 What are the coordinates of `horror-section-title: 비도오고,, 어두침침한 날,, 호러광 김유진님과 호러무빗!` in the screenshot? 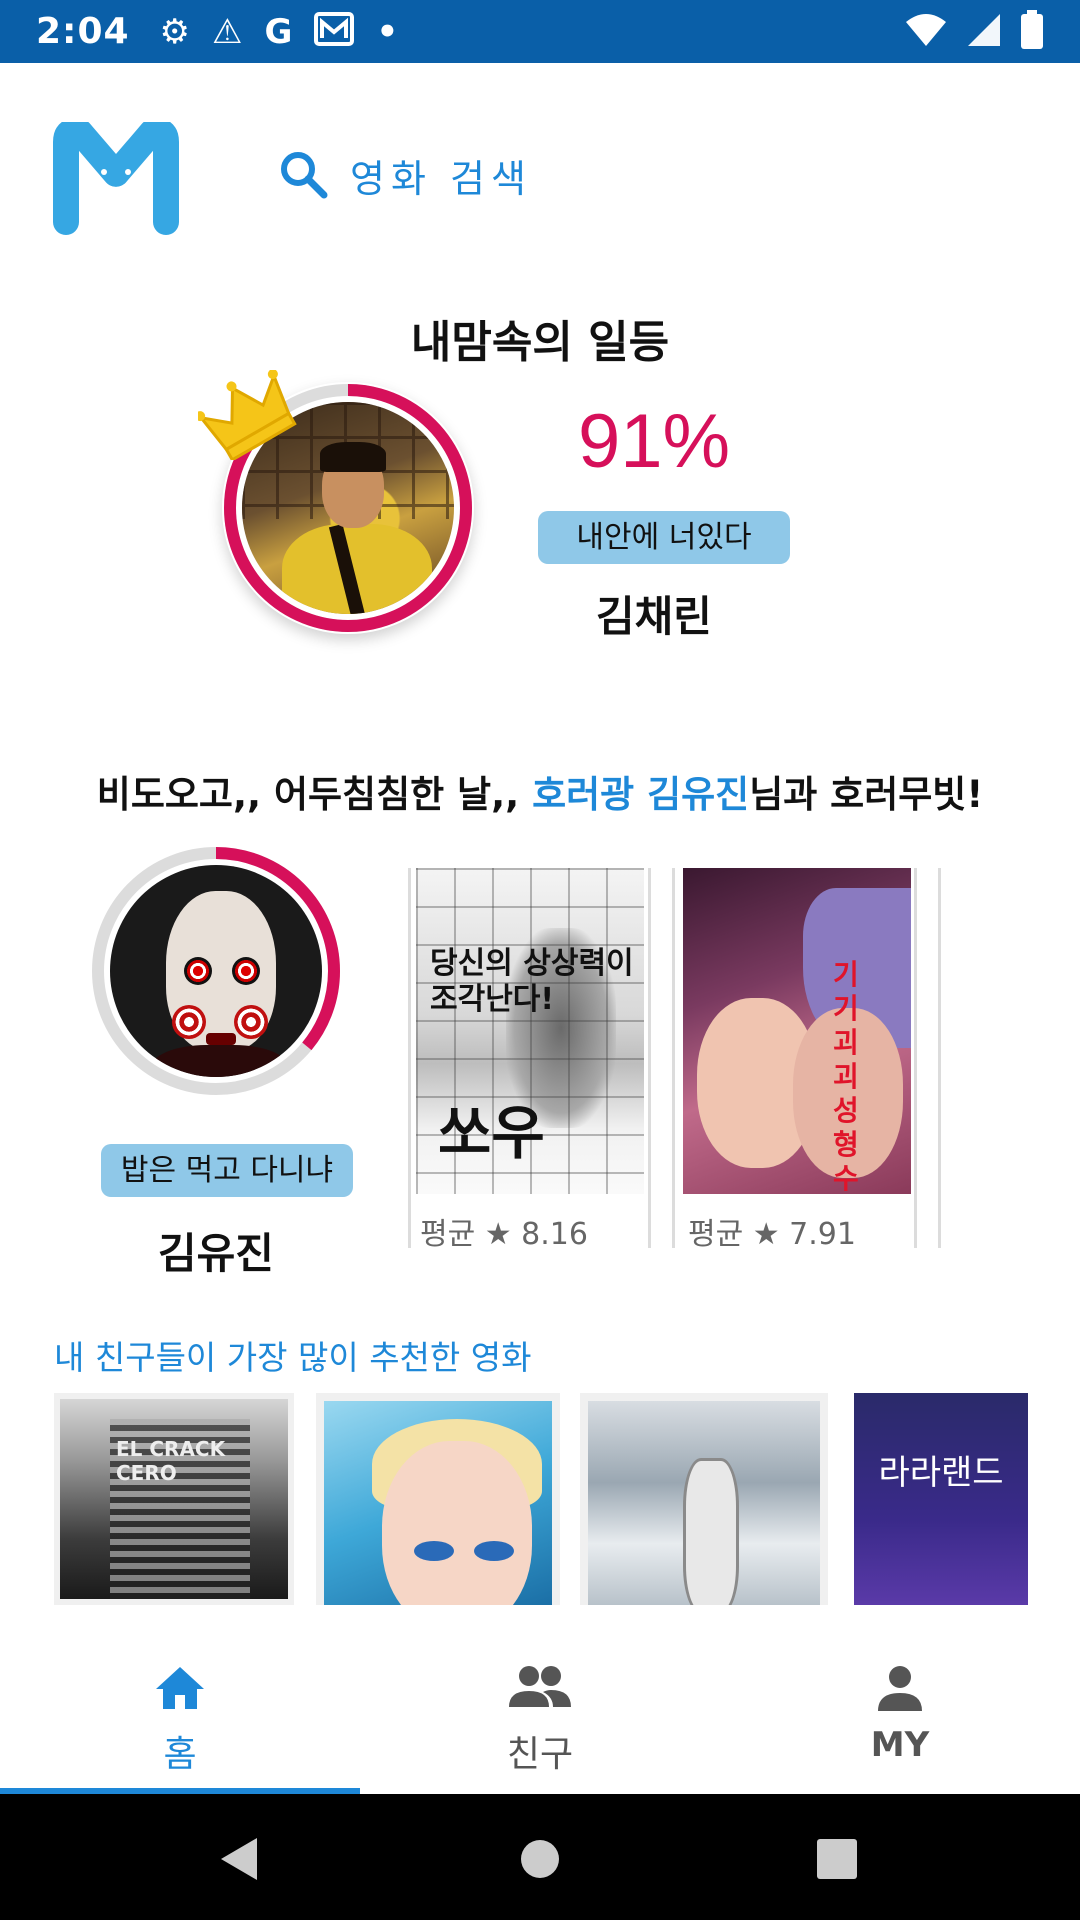 It's located at (540, 791).